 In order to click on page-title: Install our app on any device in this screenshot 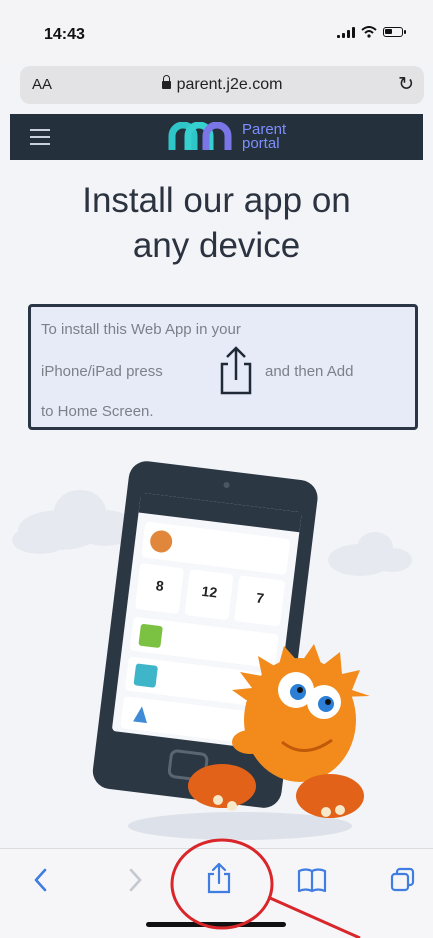, I will do `click(216, 223)`.